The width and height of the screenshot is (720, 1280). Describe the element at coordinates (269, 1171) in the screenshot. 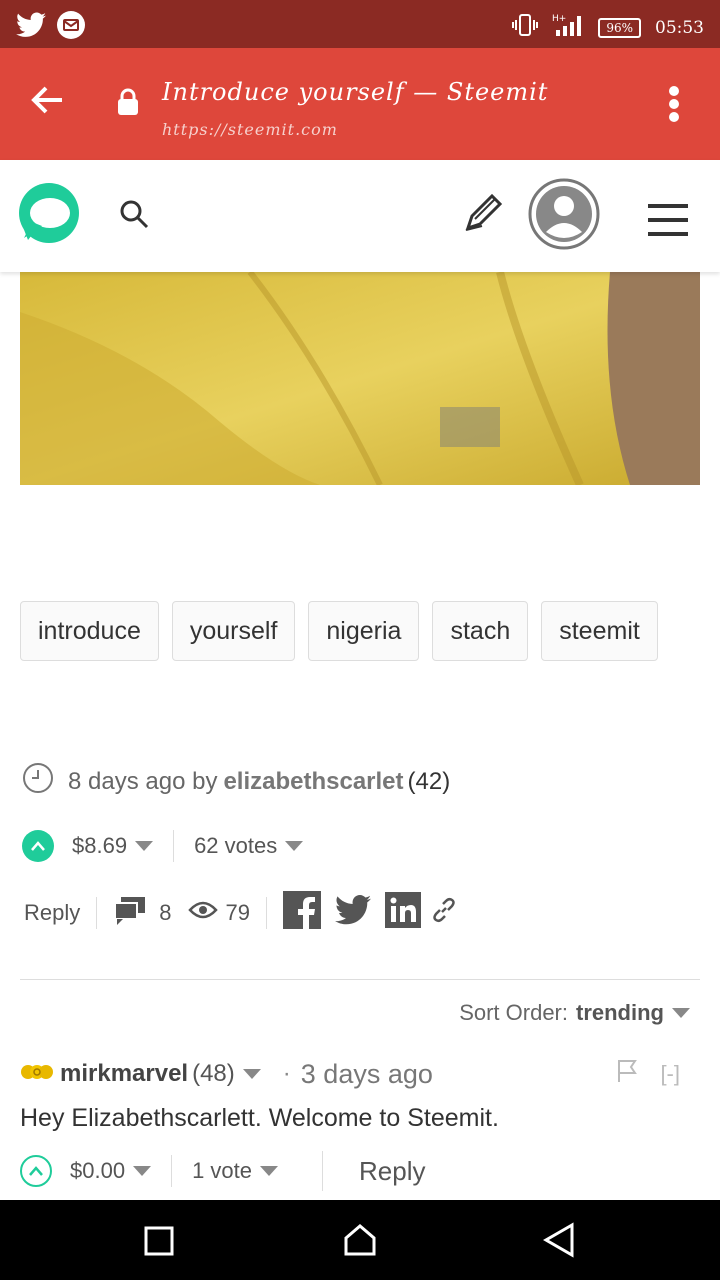

I see `comment-votes-dropdown-icon` at that location.